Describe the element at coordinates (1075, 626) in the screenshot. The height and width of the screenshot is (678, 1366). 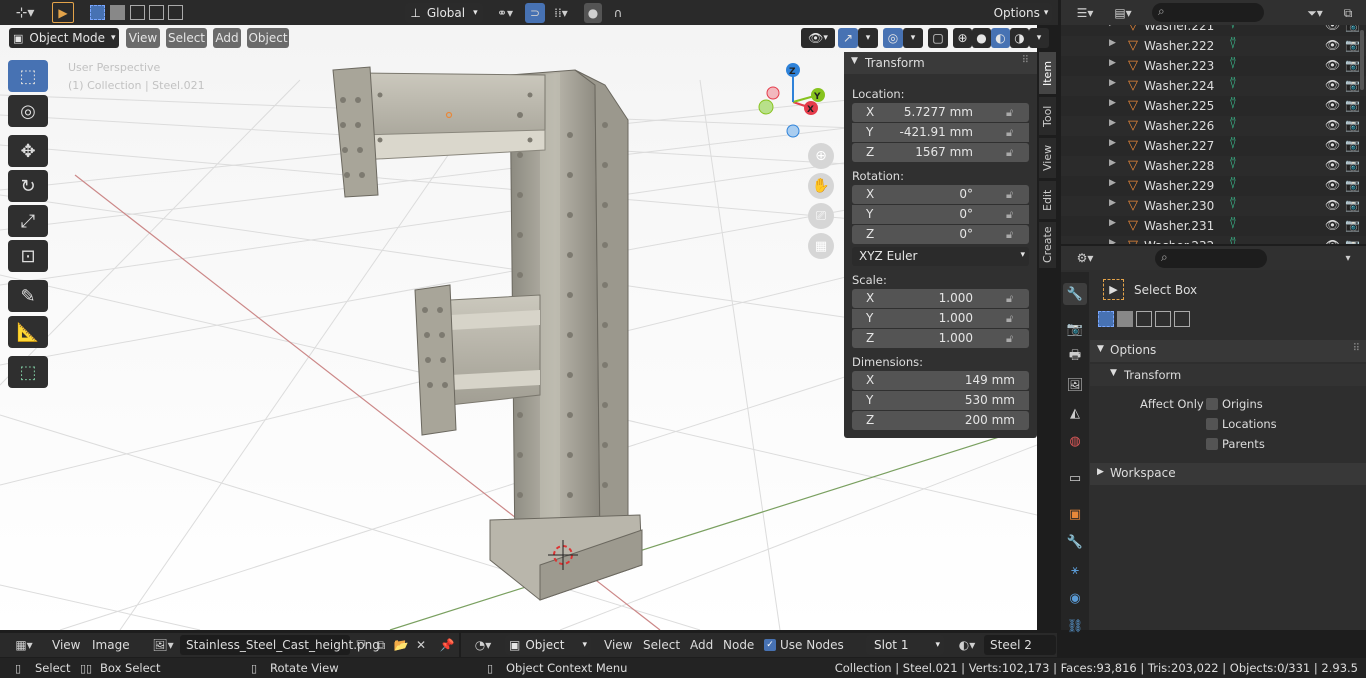
I see `constraints-properties-icon: ⛓` at that location.